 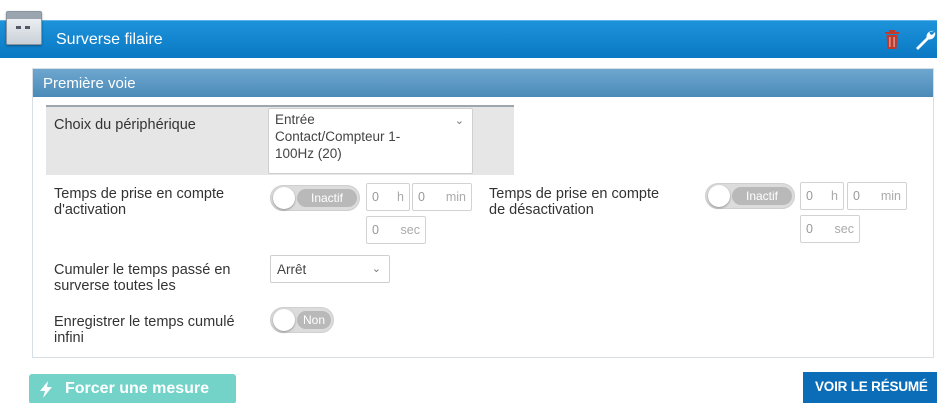 I want to click on device-select: Entrée Contact/Compteur 1- 100Hz (20) ⌄, so click(x=370, y=141).